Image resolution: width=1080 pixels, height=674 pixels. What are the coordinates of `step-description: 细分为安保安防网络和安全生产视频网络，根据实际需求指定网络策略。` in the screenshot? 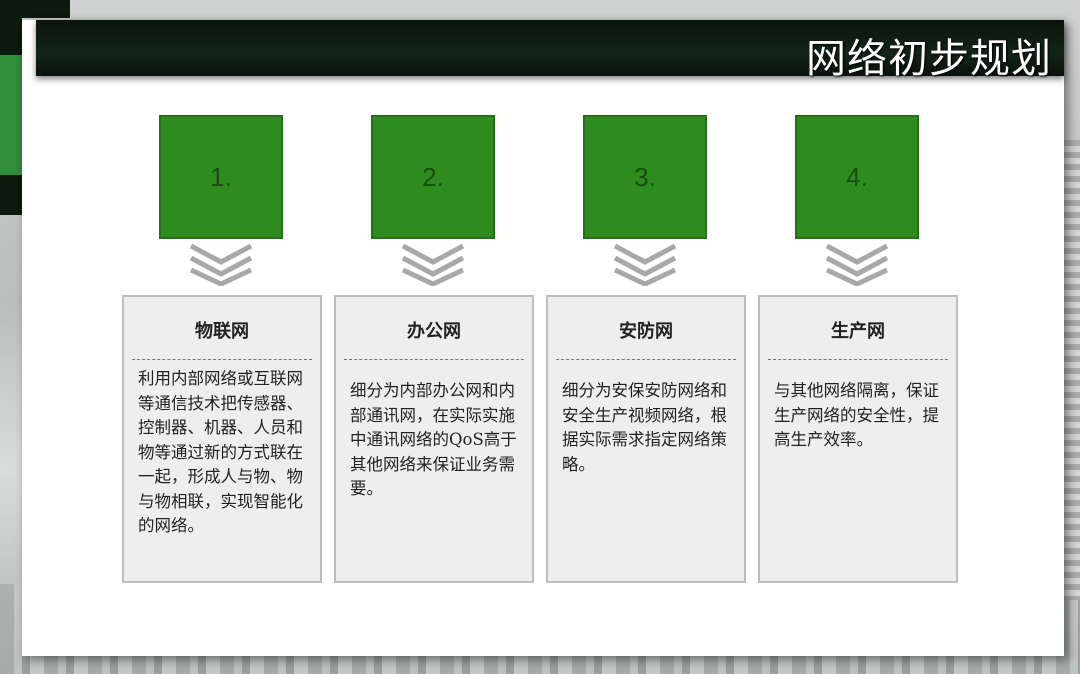 It's located at (644, 427).